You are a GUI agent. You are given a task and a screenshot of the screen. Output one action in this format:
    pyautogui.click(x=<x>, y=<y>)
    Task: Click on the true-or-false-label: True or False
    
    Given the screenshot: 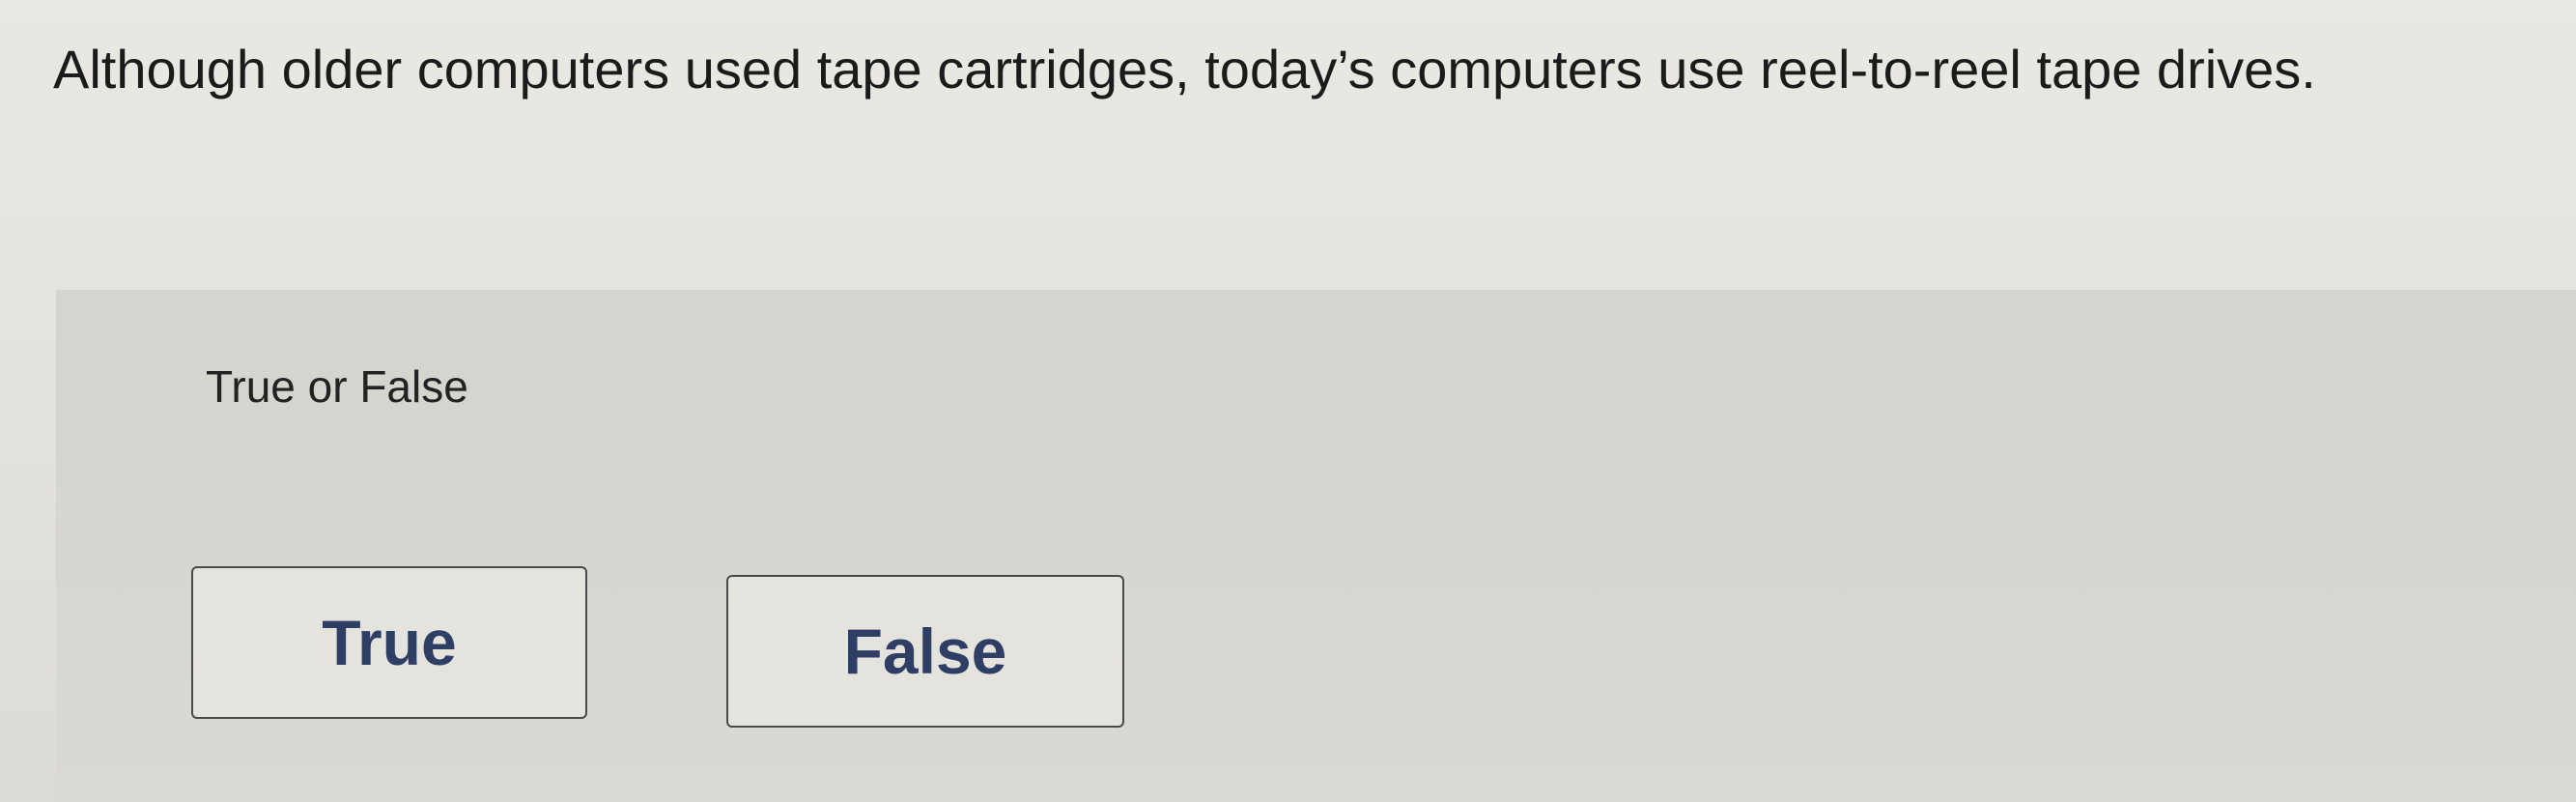 What is the action you would take?
    pyautogui.click(x=337, y=386)
    